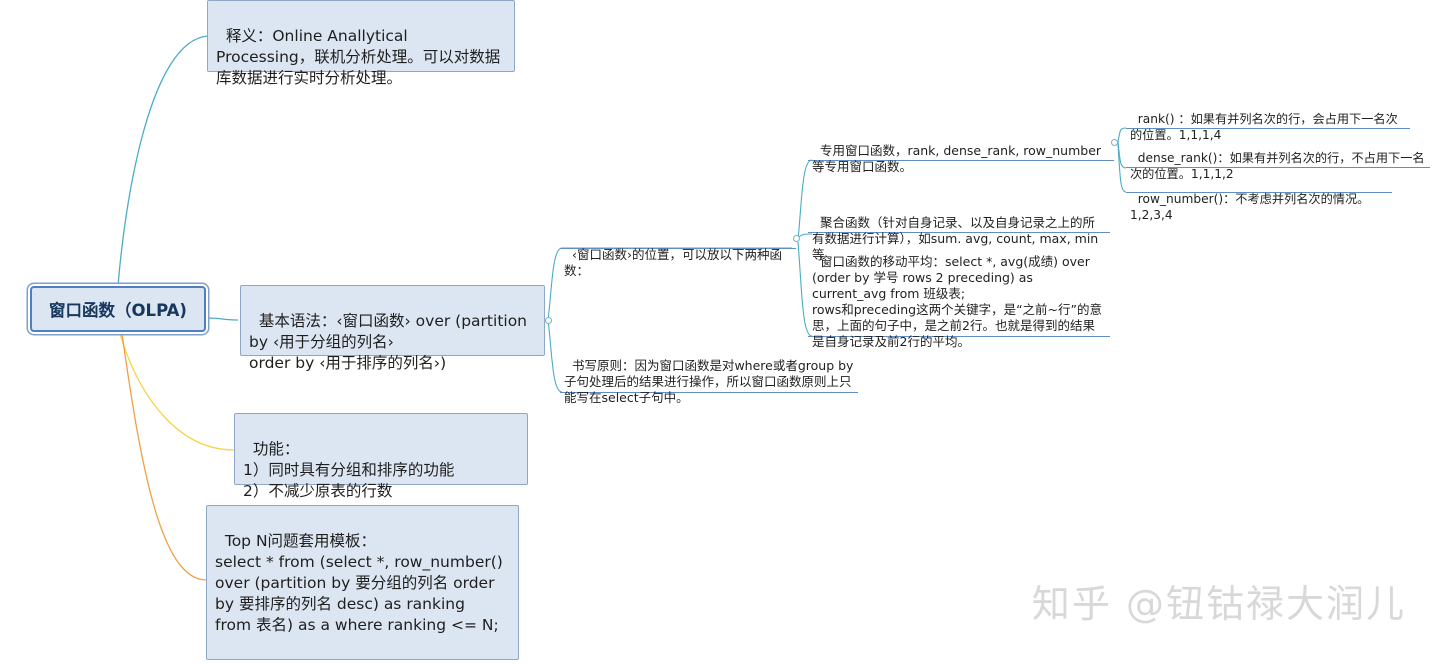 The image size is (1440, 664). I want to click on position-topic: ‹窗口函数›的位置，可以放以下两种函数：, so click(678, 254).